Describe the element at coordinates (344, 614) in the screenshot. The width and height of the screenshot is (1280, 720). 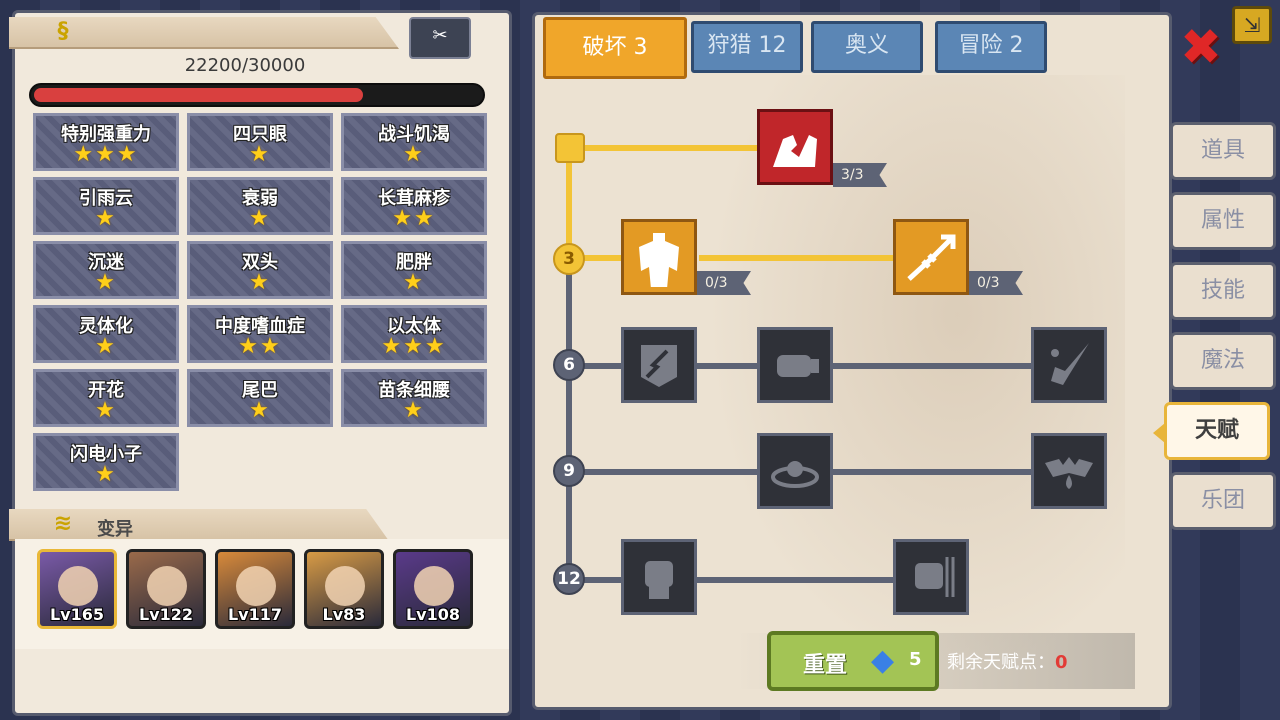
I see `character-level: Lv83` at that location.